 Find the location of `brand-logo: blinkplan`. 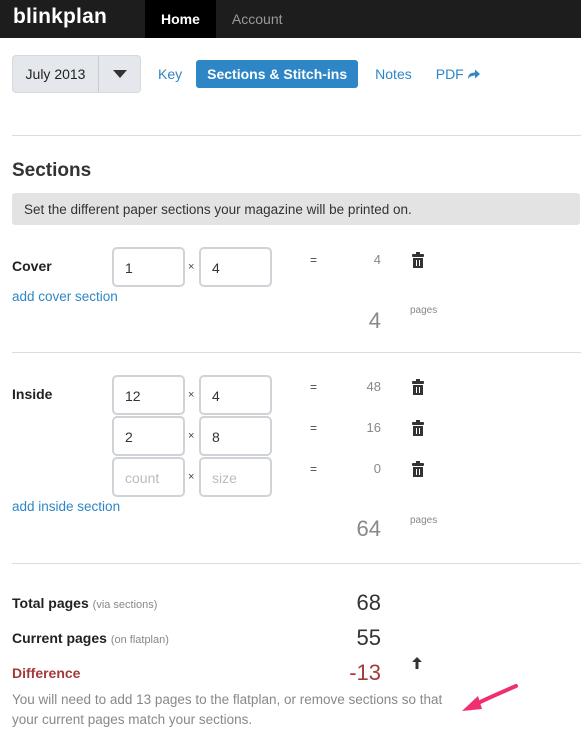

brand-logo: blinkplan is located at coordinates (72, 19).